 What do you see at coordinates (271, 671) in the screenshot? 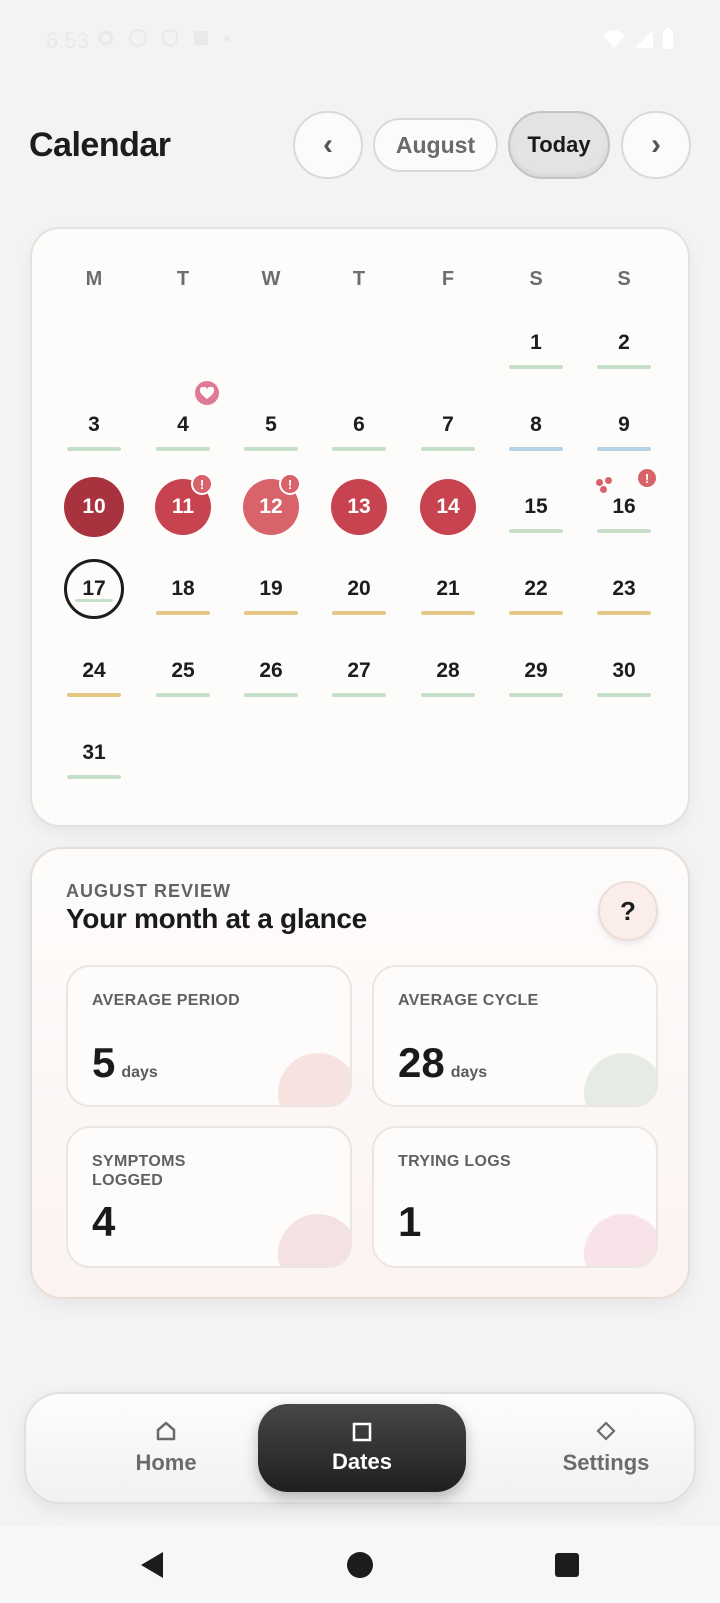
I see `calendar-day: 26` at bounding box center [271, 671].